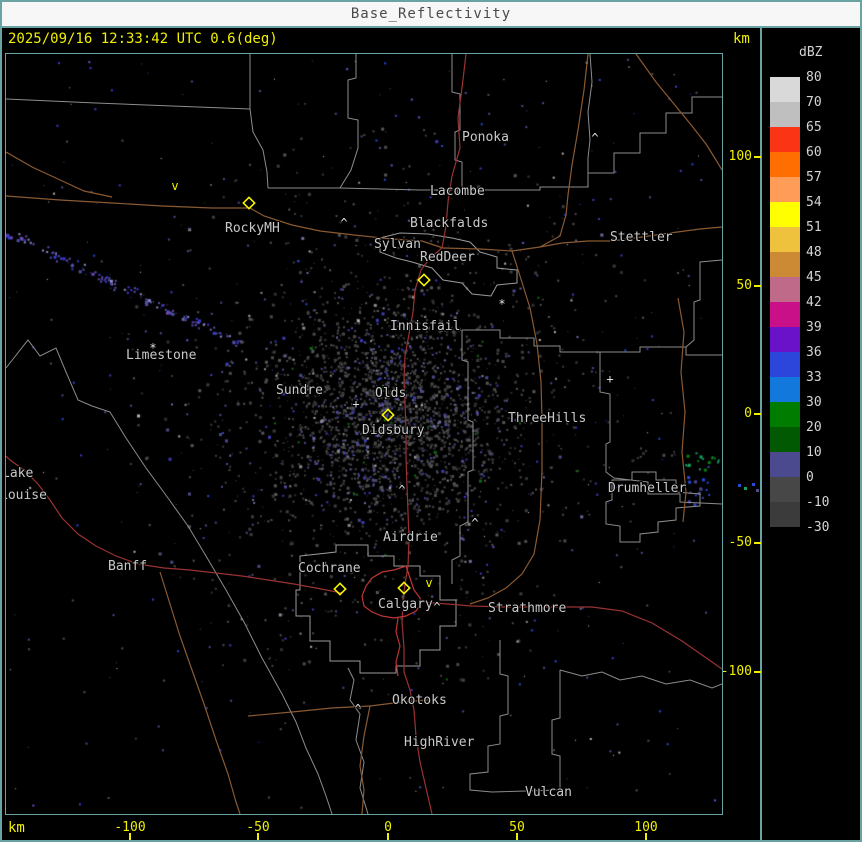  Describe the element at coordinates (16, 828) in the screenshot. I see `bottom-axis-unit: km` at that location.